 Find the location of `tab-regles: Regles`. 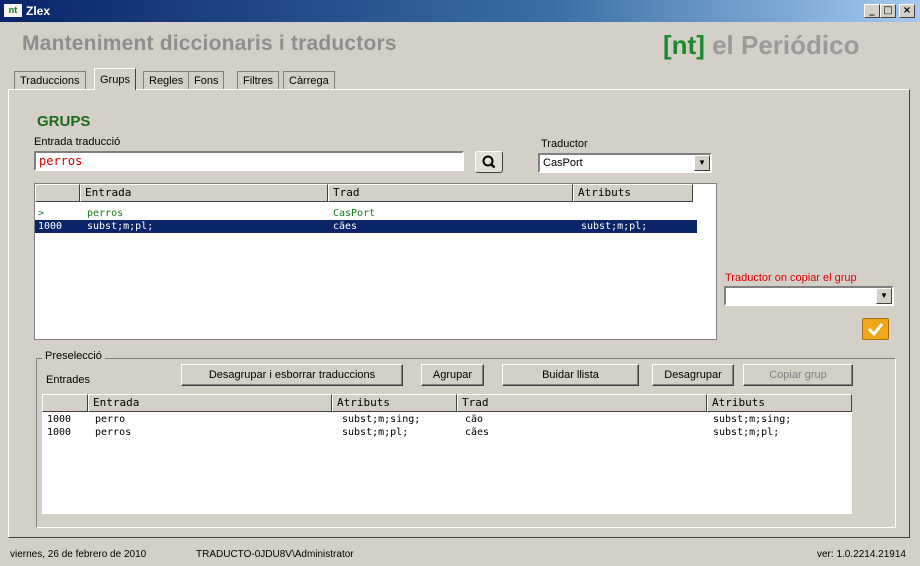

tab-regles: Regles is located at coordinates (166, 80).